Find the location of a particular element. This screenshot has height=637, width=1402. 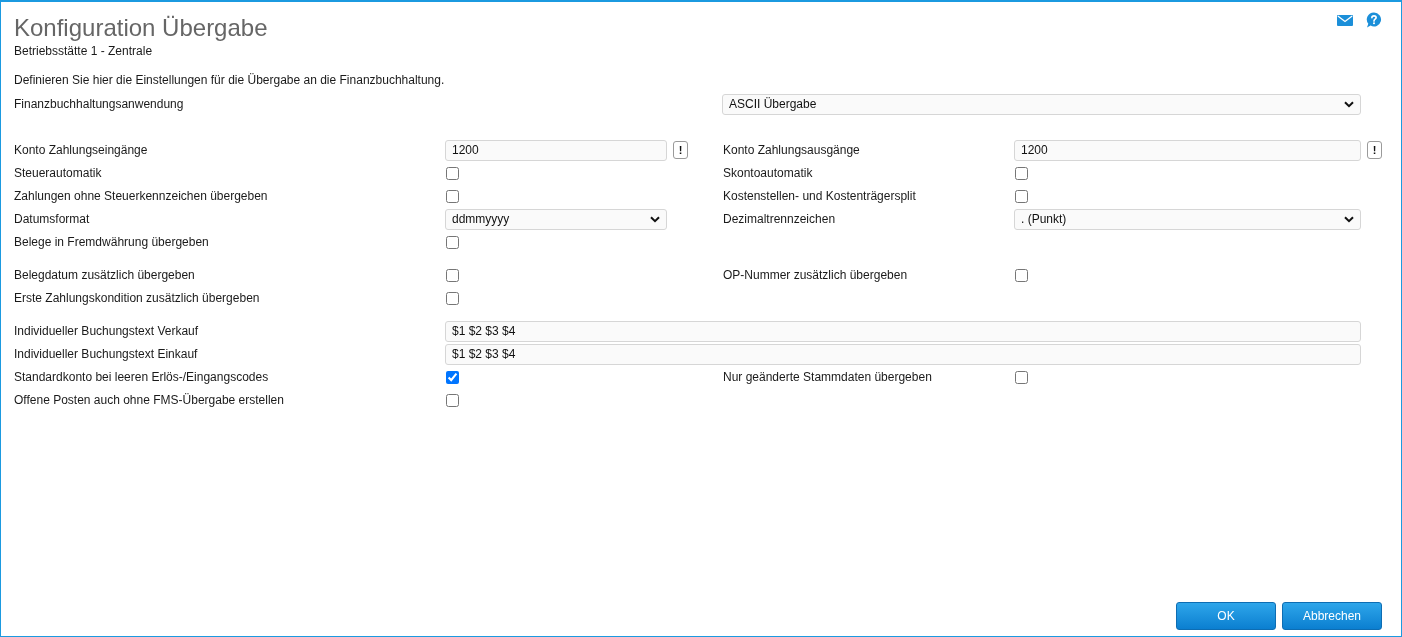

field-label: Standardkonto bei leeren Erlös-/Eingangscodes is located at coordinates (141, 377).